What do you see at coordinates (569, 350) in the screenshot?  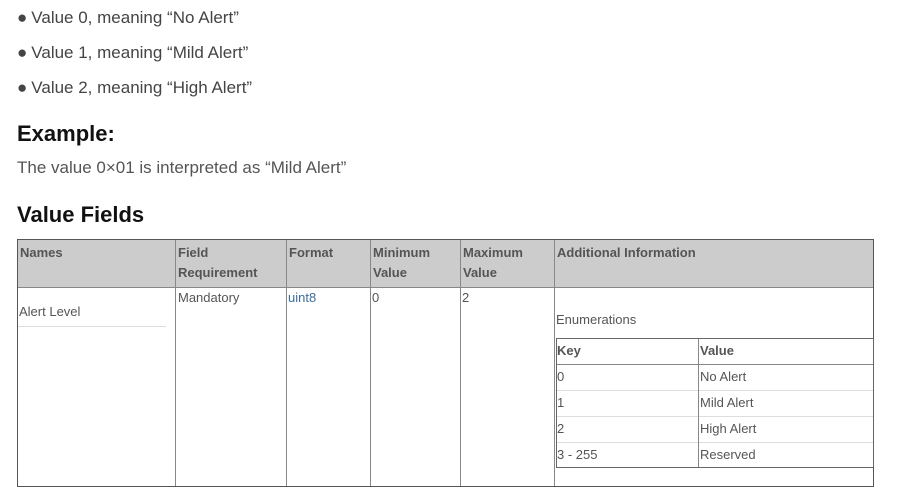 I see `enum-key-header: Key` at bounding box center [569, 350].